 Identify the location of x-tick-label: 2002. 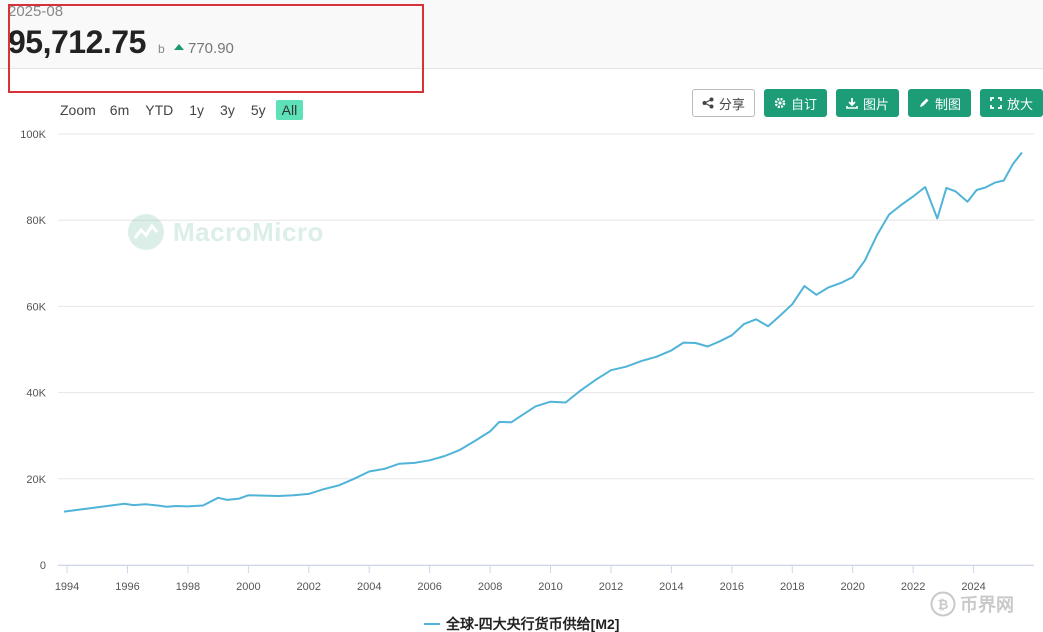
(309, 587).